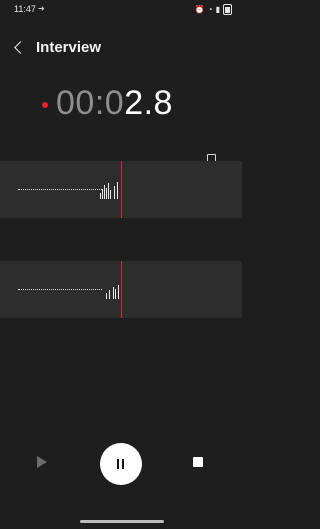  Describe the element at coordinates (199, 9) in the screenshot. I see `alarm-icon: ⏰` at that location.